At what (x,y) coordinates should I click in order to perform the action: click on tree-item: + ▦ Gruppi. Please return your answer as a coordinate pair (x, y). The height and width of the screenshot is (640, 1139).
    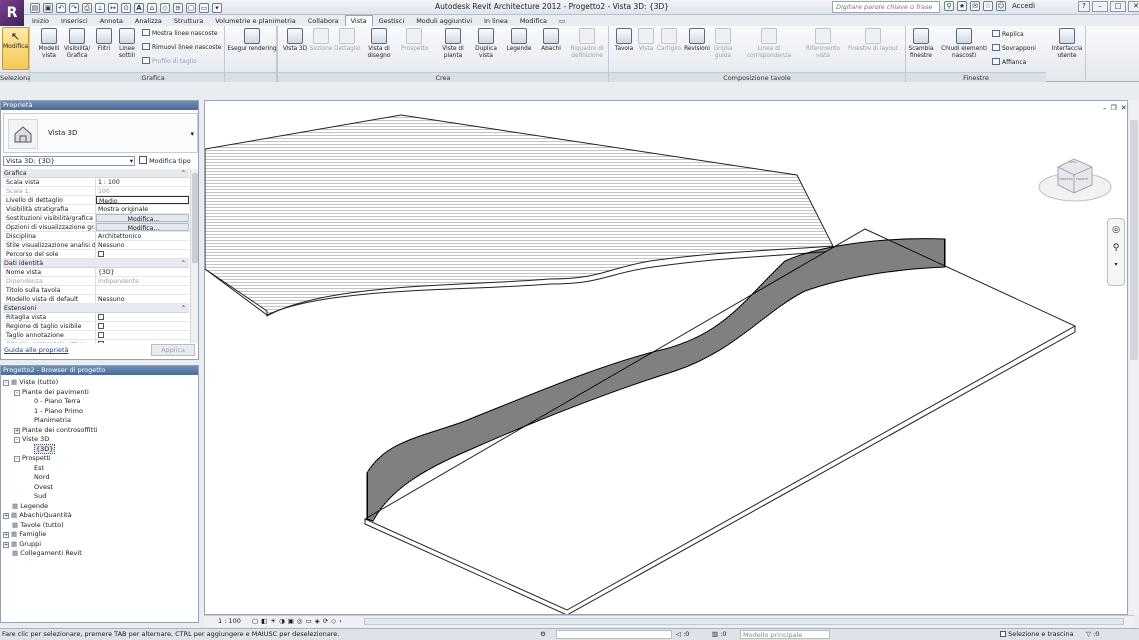
    Looking at the image, I should click on (100, 545).